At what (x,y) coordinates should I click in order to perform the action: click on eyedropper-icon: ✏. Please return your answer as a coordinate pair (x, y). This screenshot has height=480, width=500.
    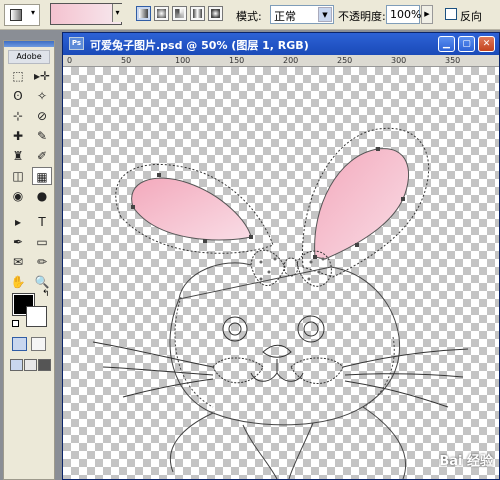
    Looking at the image, I should click on (42, 262).